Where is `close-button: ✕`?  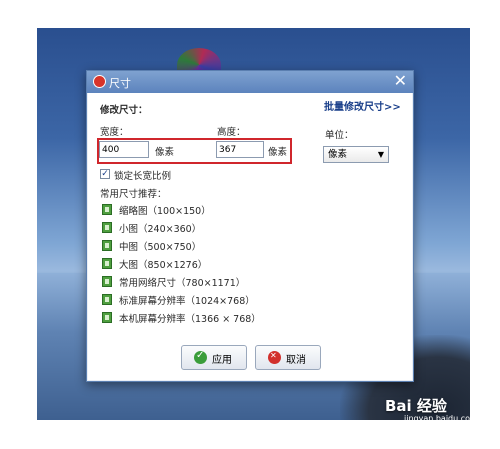
close-button: ✕ is located at coordinates (400, 81).